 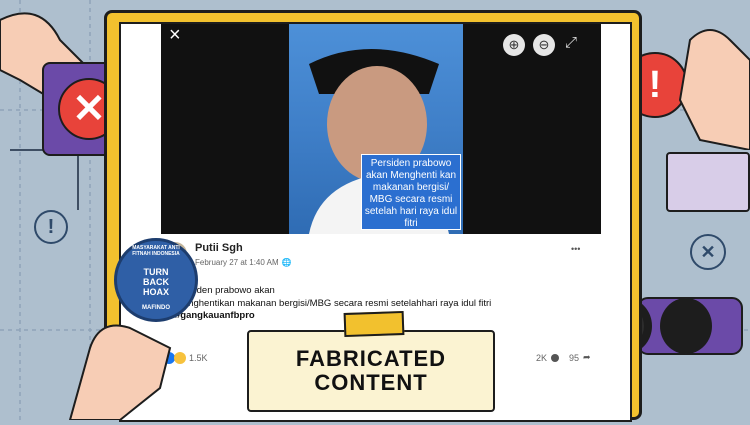 I want to click on badge-bottom-text: MAFINDO, so click(x=156, y=308).